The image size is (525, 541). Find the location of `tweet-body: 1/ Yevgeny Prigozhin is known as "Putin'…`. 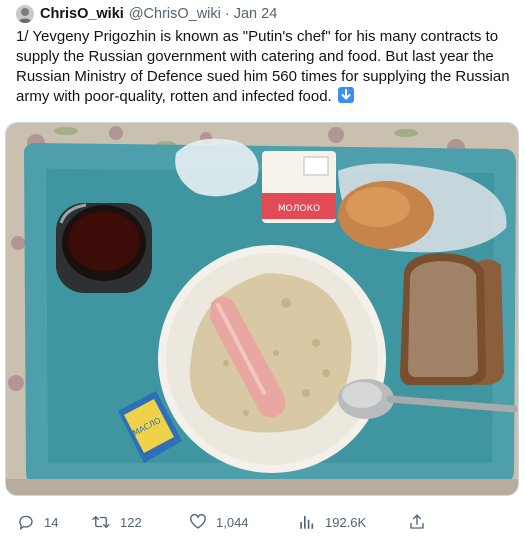

tweet-body: 1/ Yevgeny Prigozhin is known as "Putin'… is located at coordinates (263, 66).